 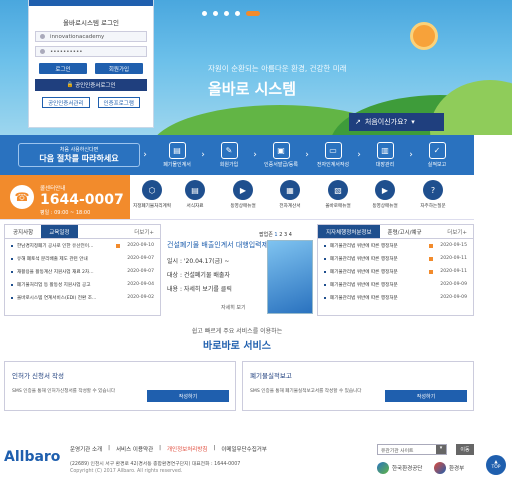 I want to click on join-button: 회원가입, so click(x=119, y=68).